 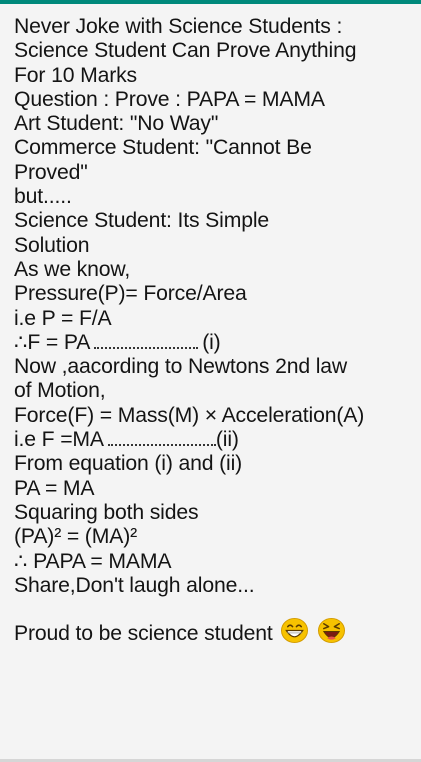 I want to click on text-line: (PA)² = (MA)², so click(x=76, y=537).